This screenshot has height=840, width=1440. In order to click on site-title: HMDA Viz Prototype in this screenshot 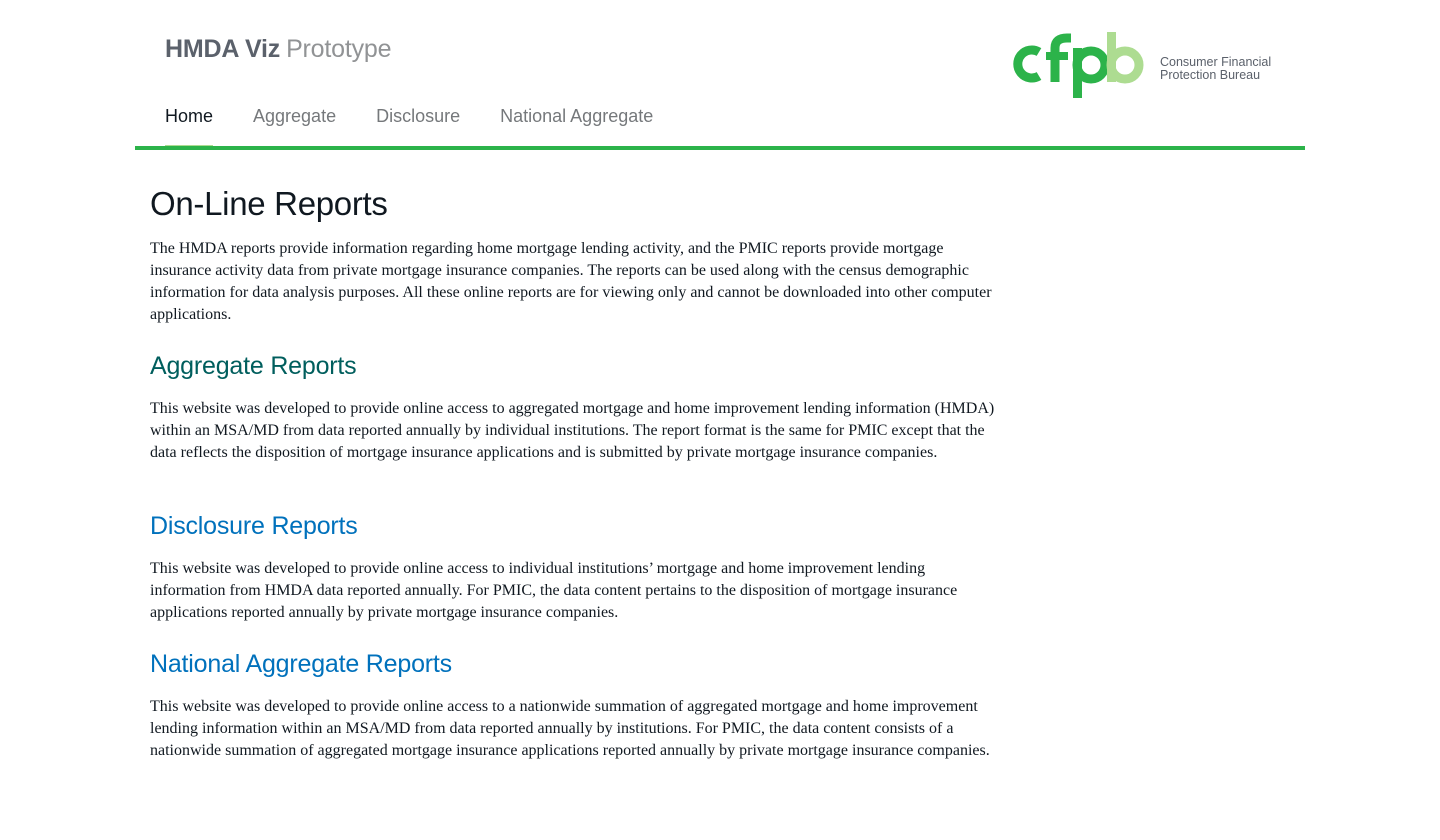, I will do `click(278, 49)`.